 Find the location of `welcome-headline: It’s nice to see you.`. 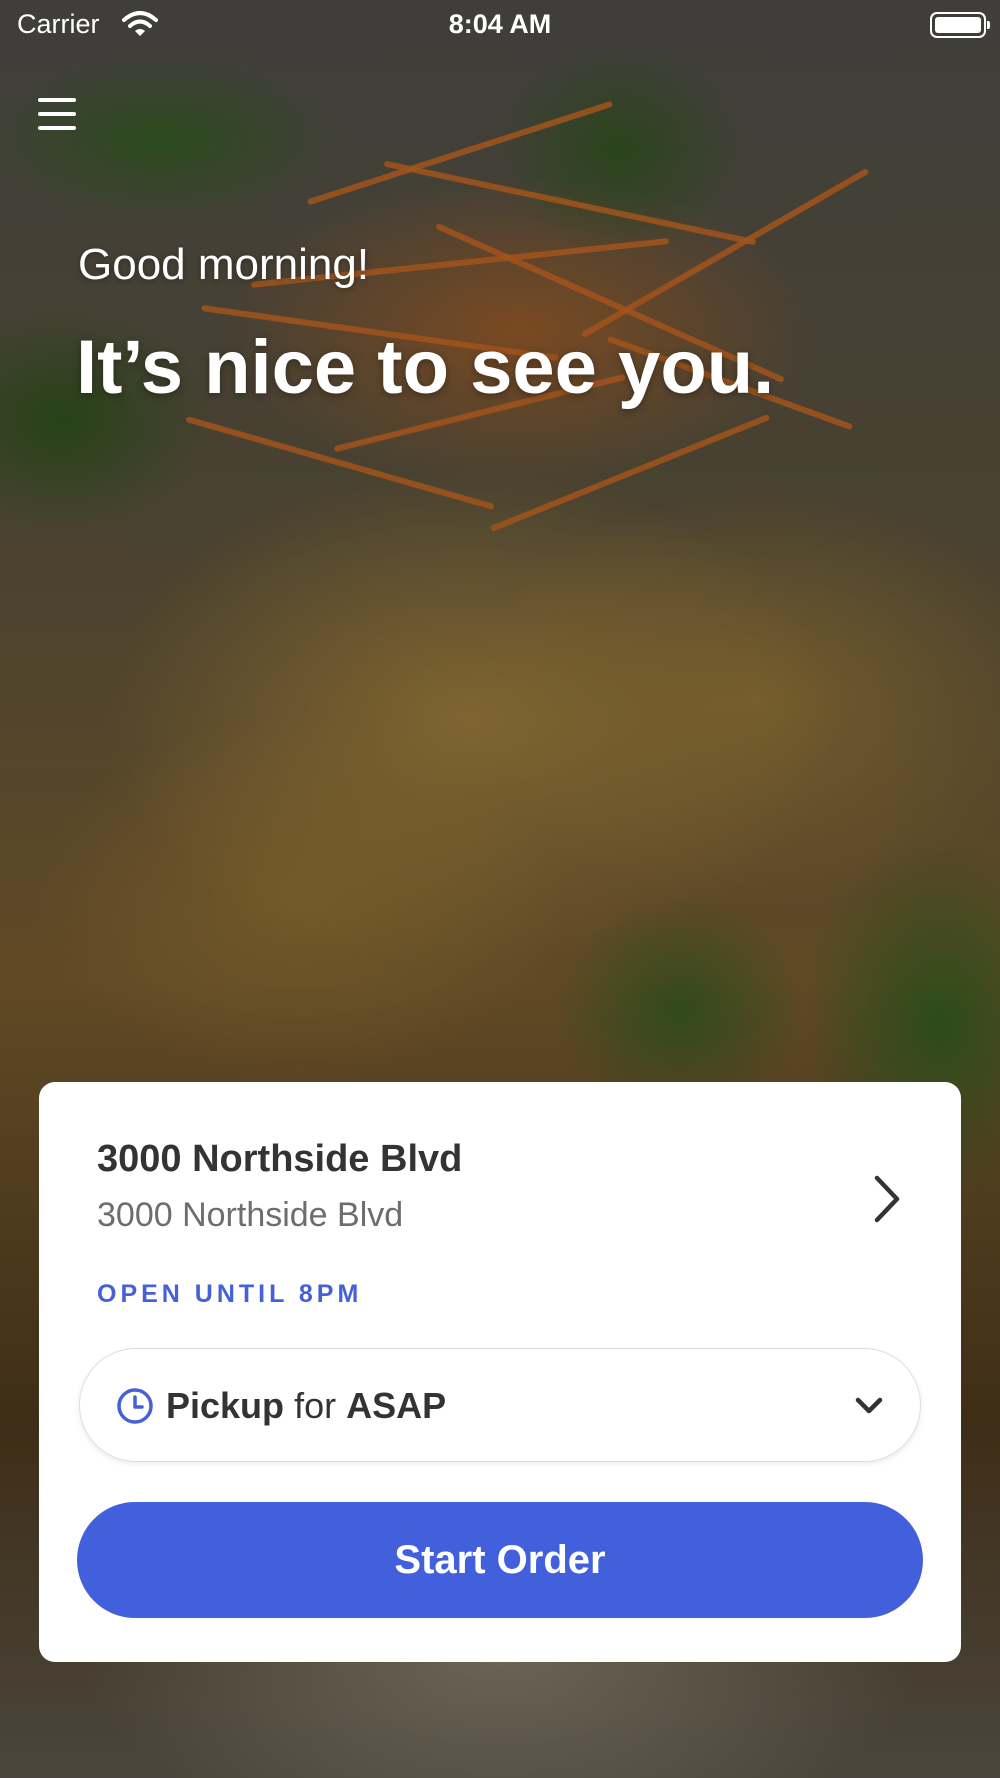

welcome-headline: It’s nice to see you. is located at coordinates (425, 367).